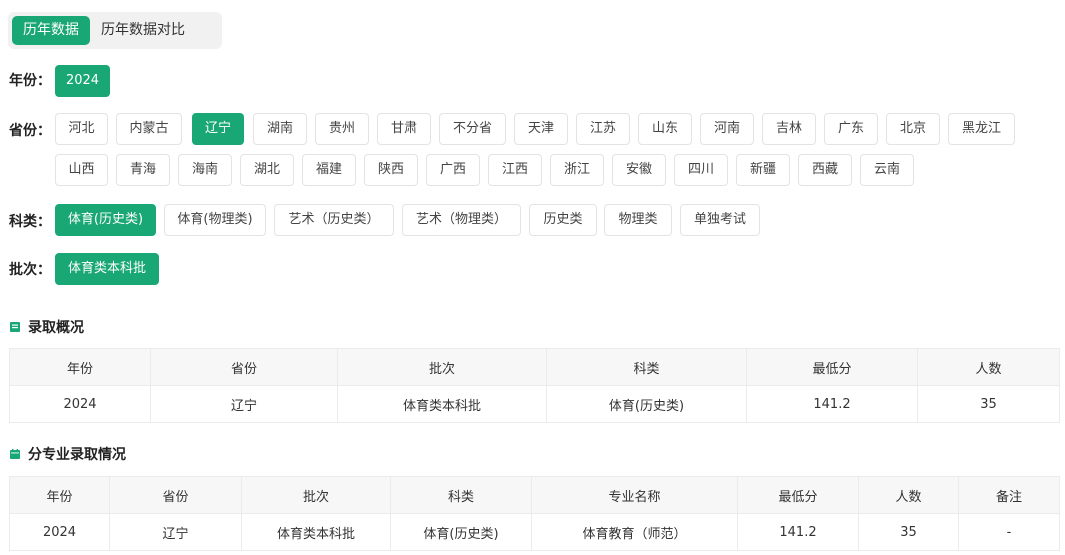  I want to click on province-option: 四川, so click(701, 170).